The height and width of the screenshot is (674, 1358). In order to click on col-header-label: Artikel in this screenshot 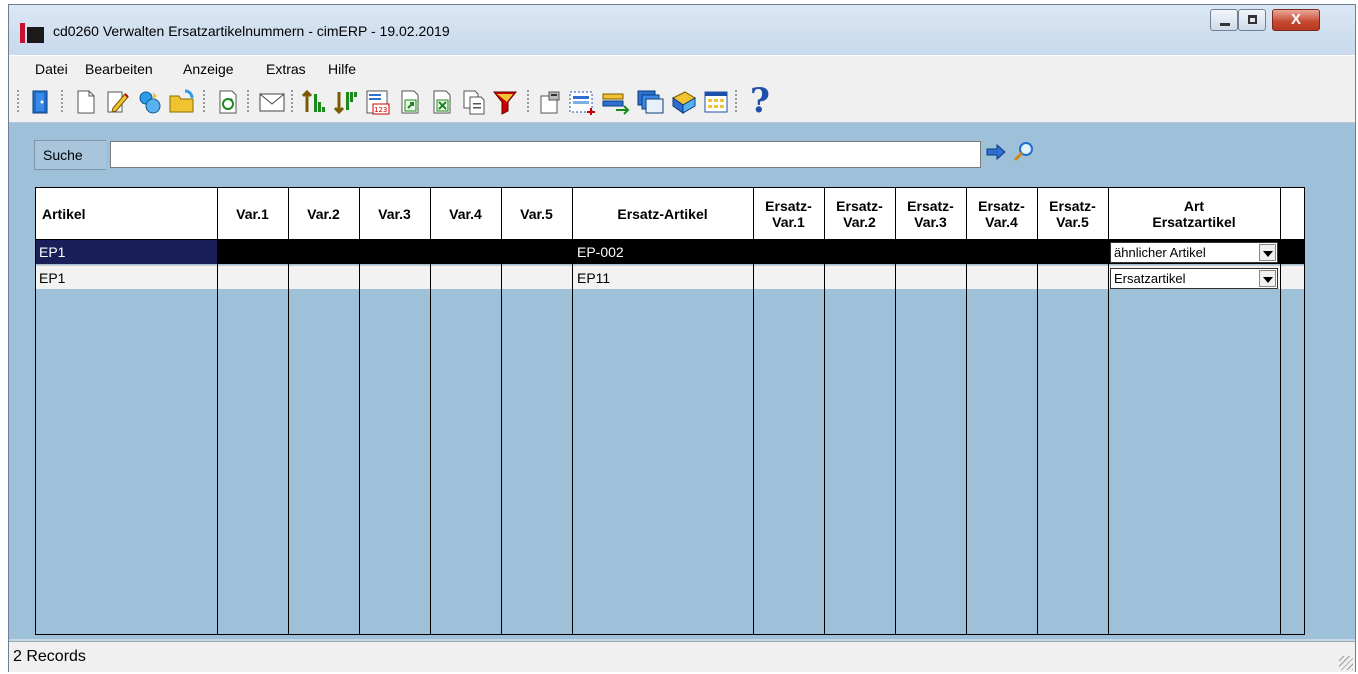, I will do `click(64, 213)`.